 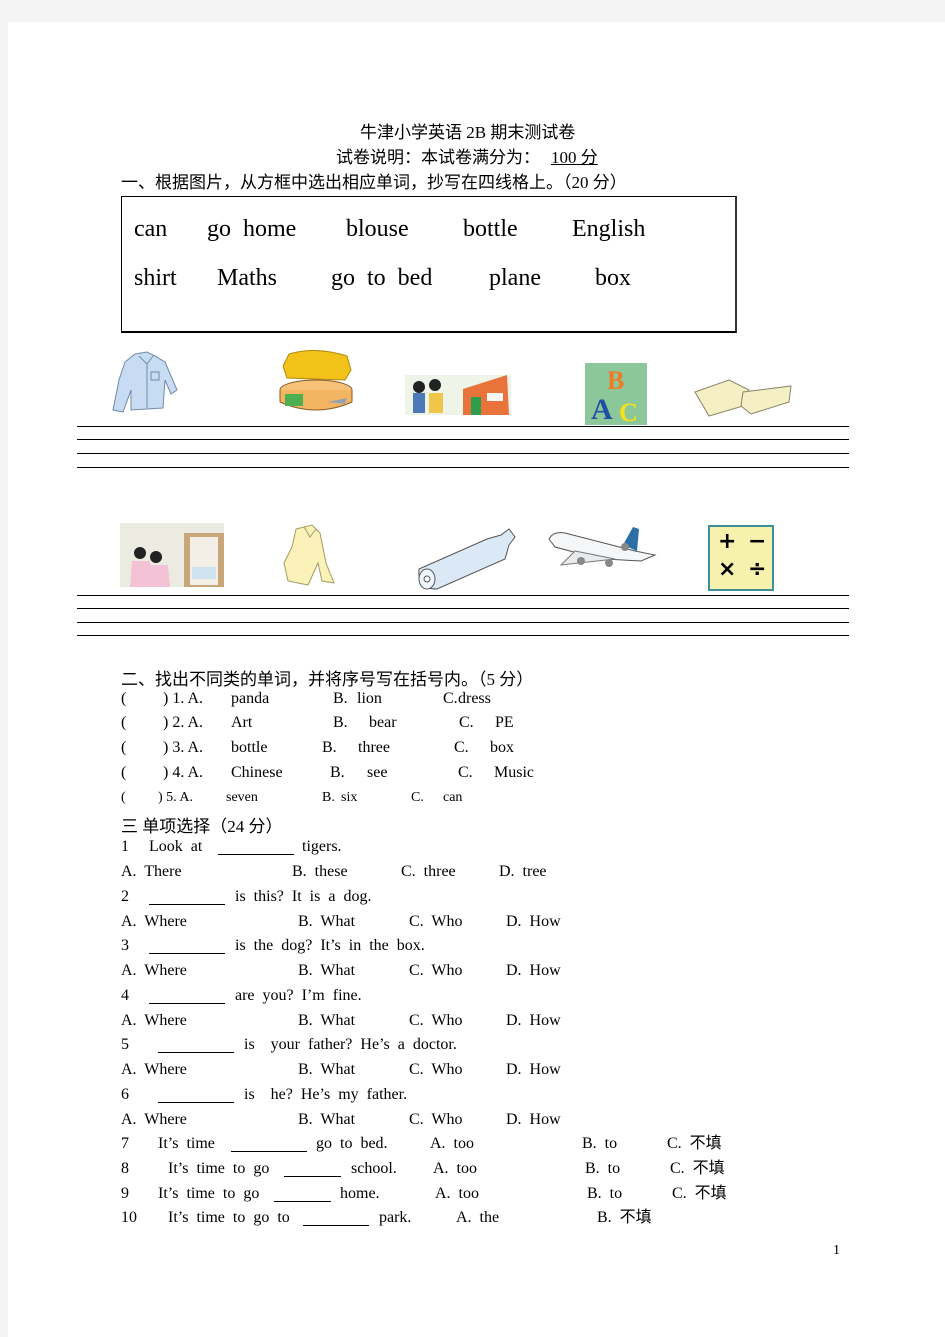 I want to click on word-bank-item: Maths, so click(x=247, y=278).